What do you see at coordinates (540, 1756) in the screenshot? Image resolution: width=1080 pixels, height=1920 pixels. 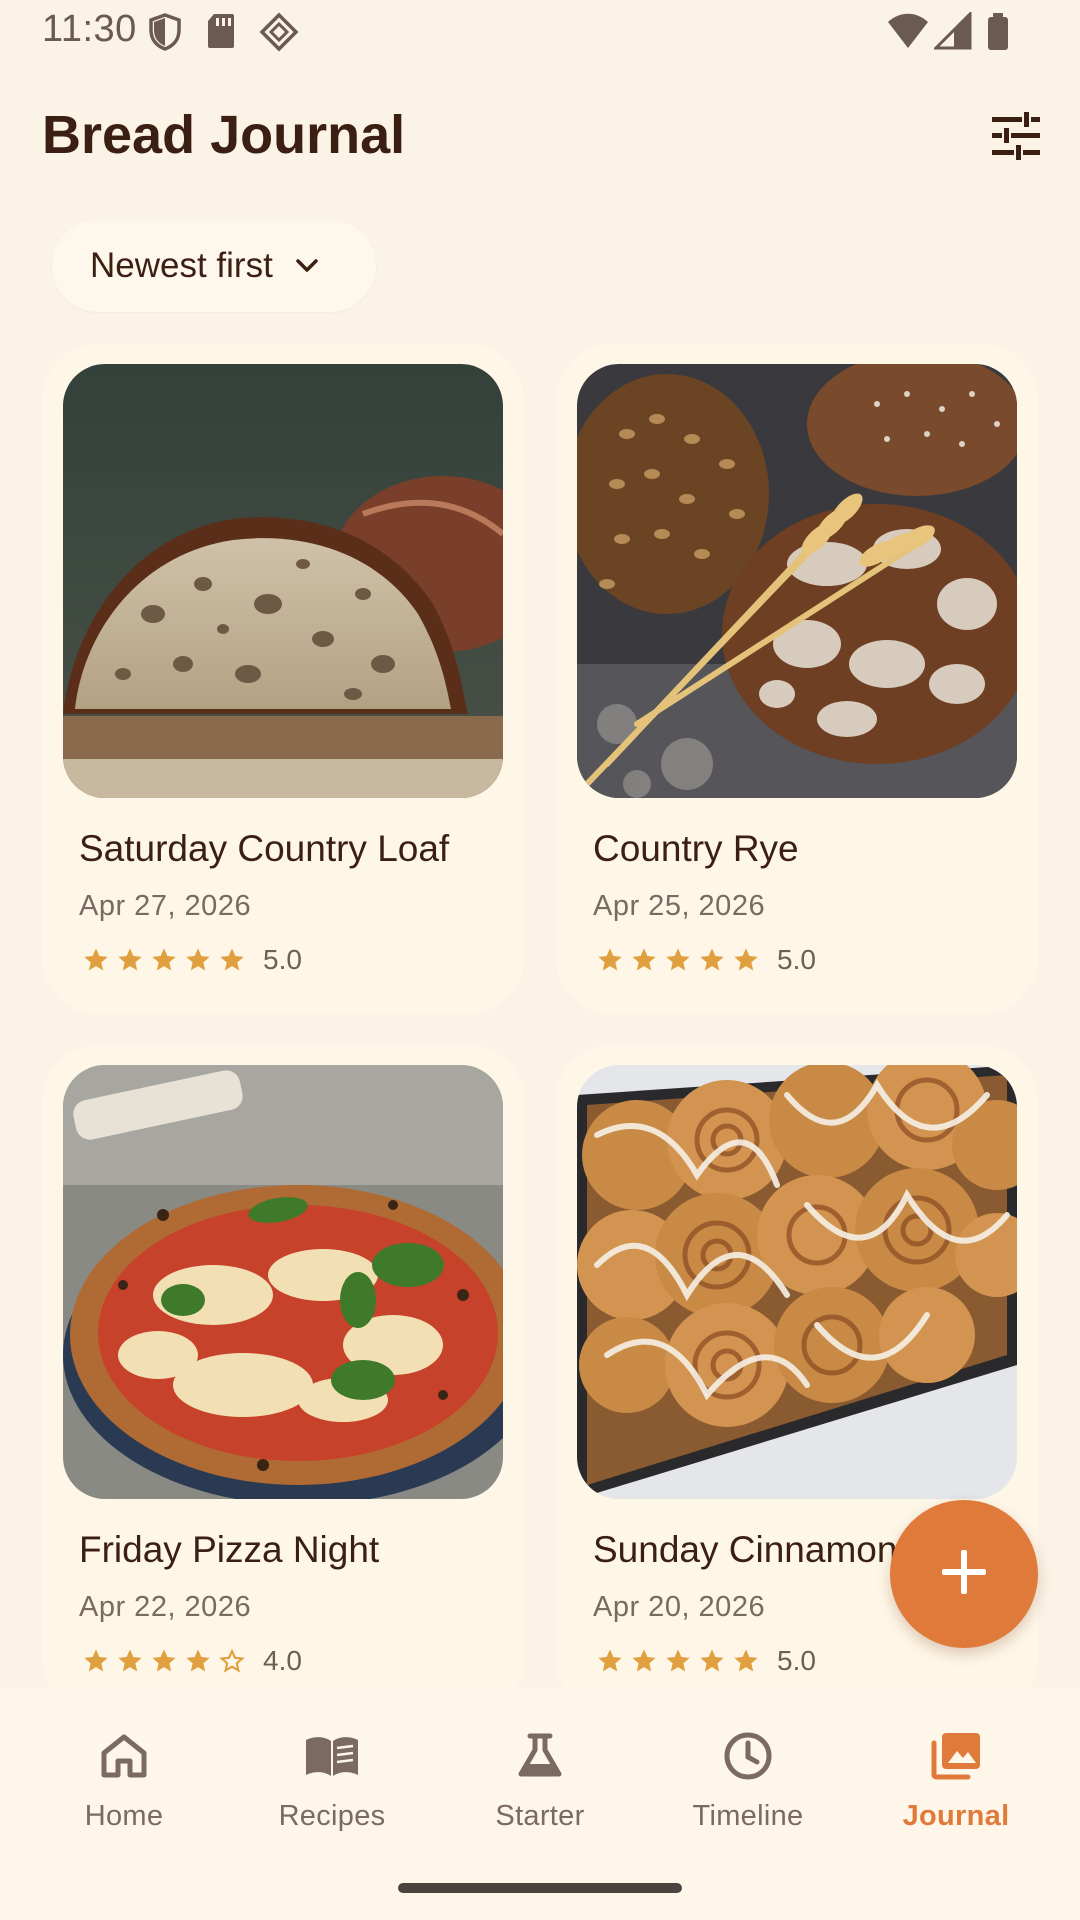 I see `flask-icon` at bounding box center [540, 1756].